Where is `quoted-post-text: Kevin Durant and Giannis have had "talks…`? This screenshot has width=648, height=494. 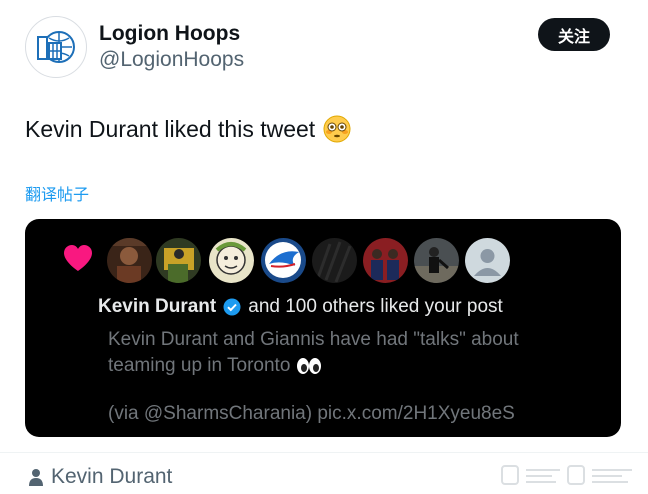
quoted-post-text: Kevin Durant and Giannis have had "talks… is located at coordinates (343, 353).